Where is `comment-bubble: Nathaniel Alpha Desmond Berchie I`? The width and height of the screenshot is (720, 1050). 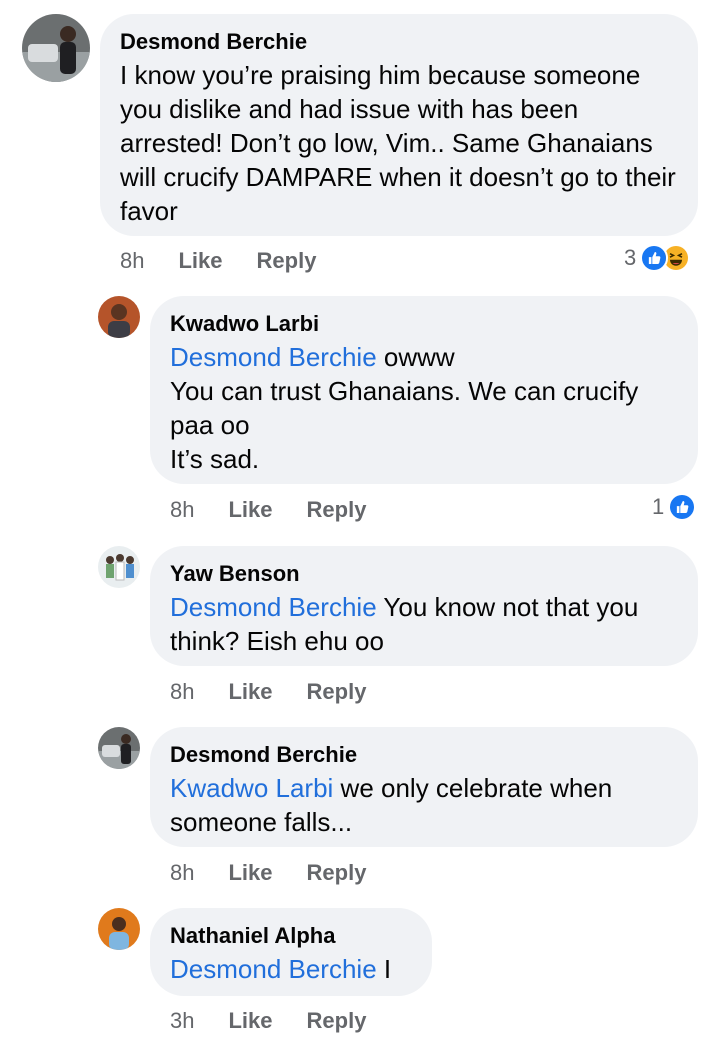
comment-bubble: Nathaniel Alpha Desmond Berchie I is located at coordinates (291, 952).